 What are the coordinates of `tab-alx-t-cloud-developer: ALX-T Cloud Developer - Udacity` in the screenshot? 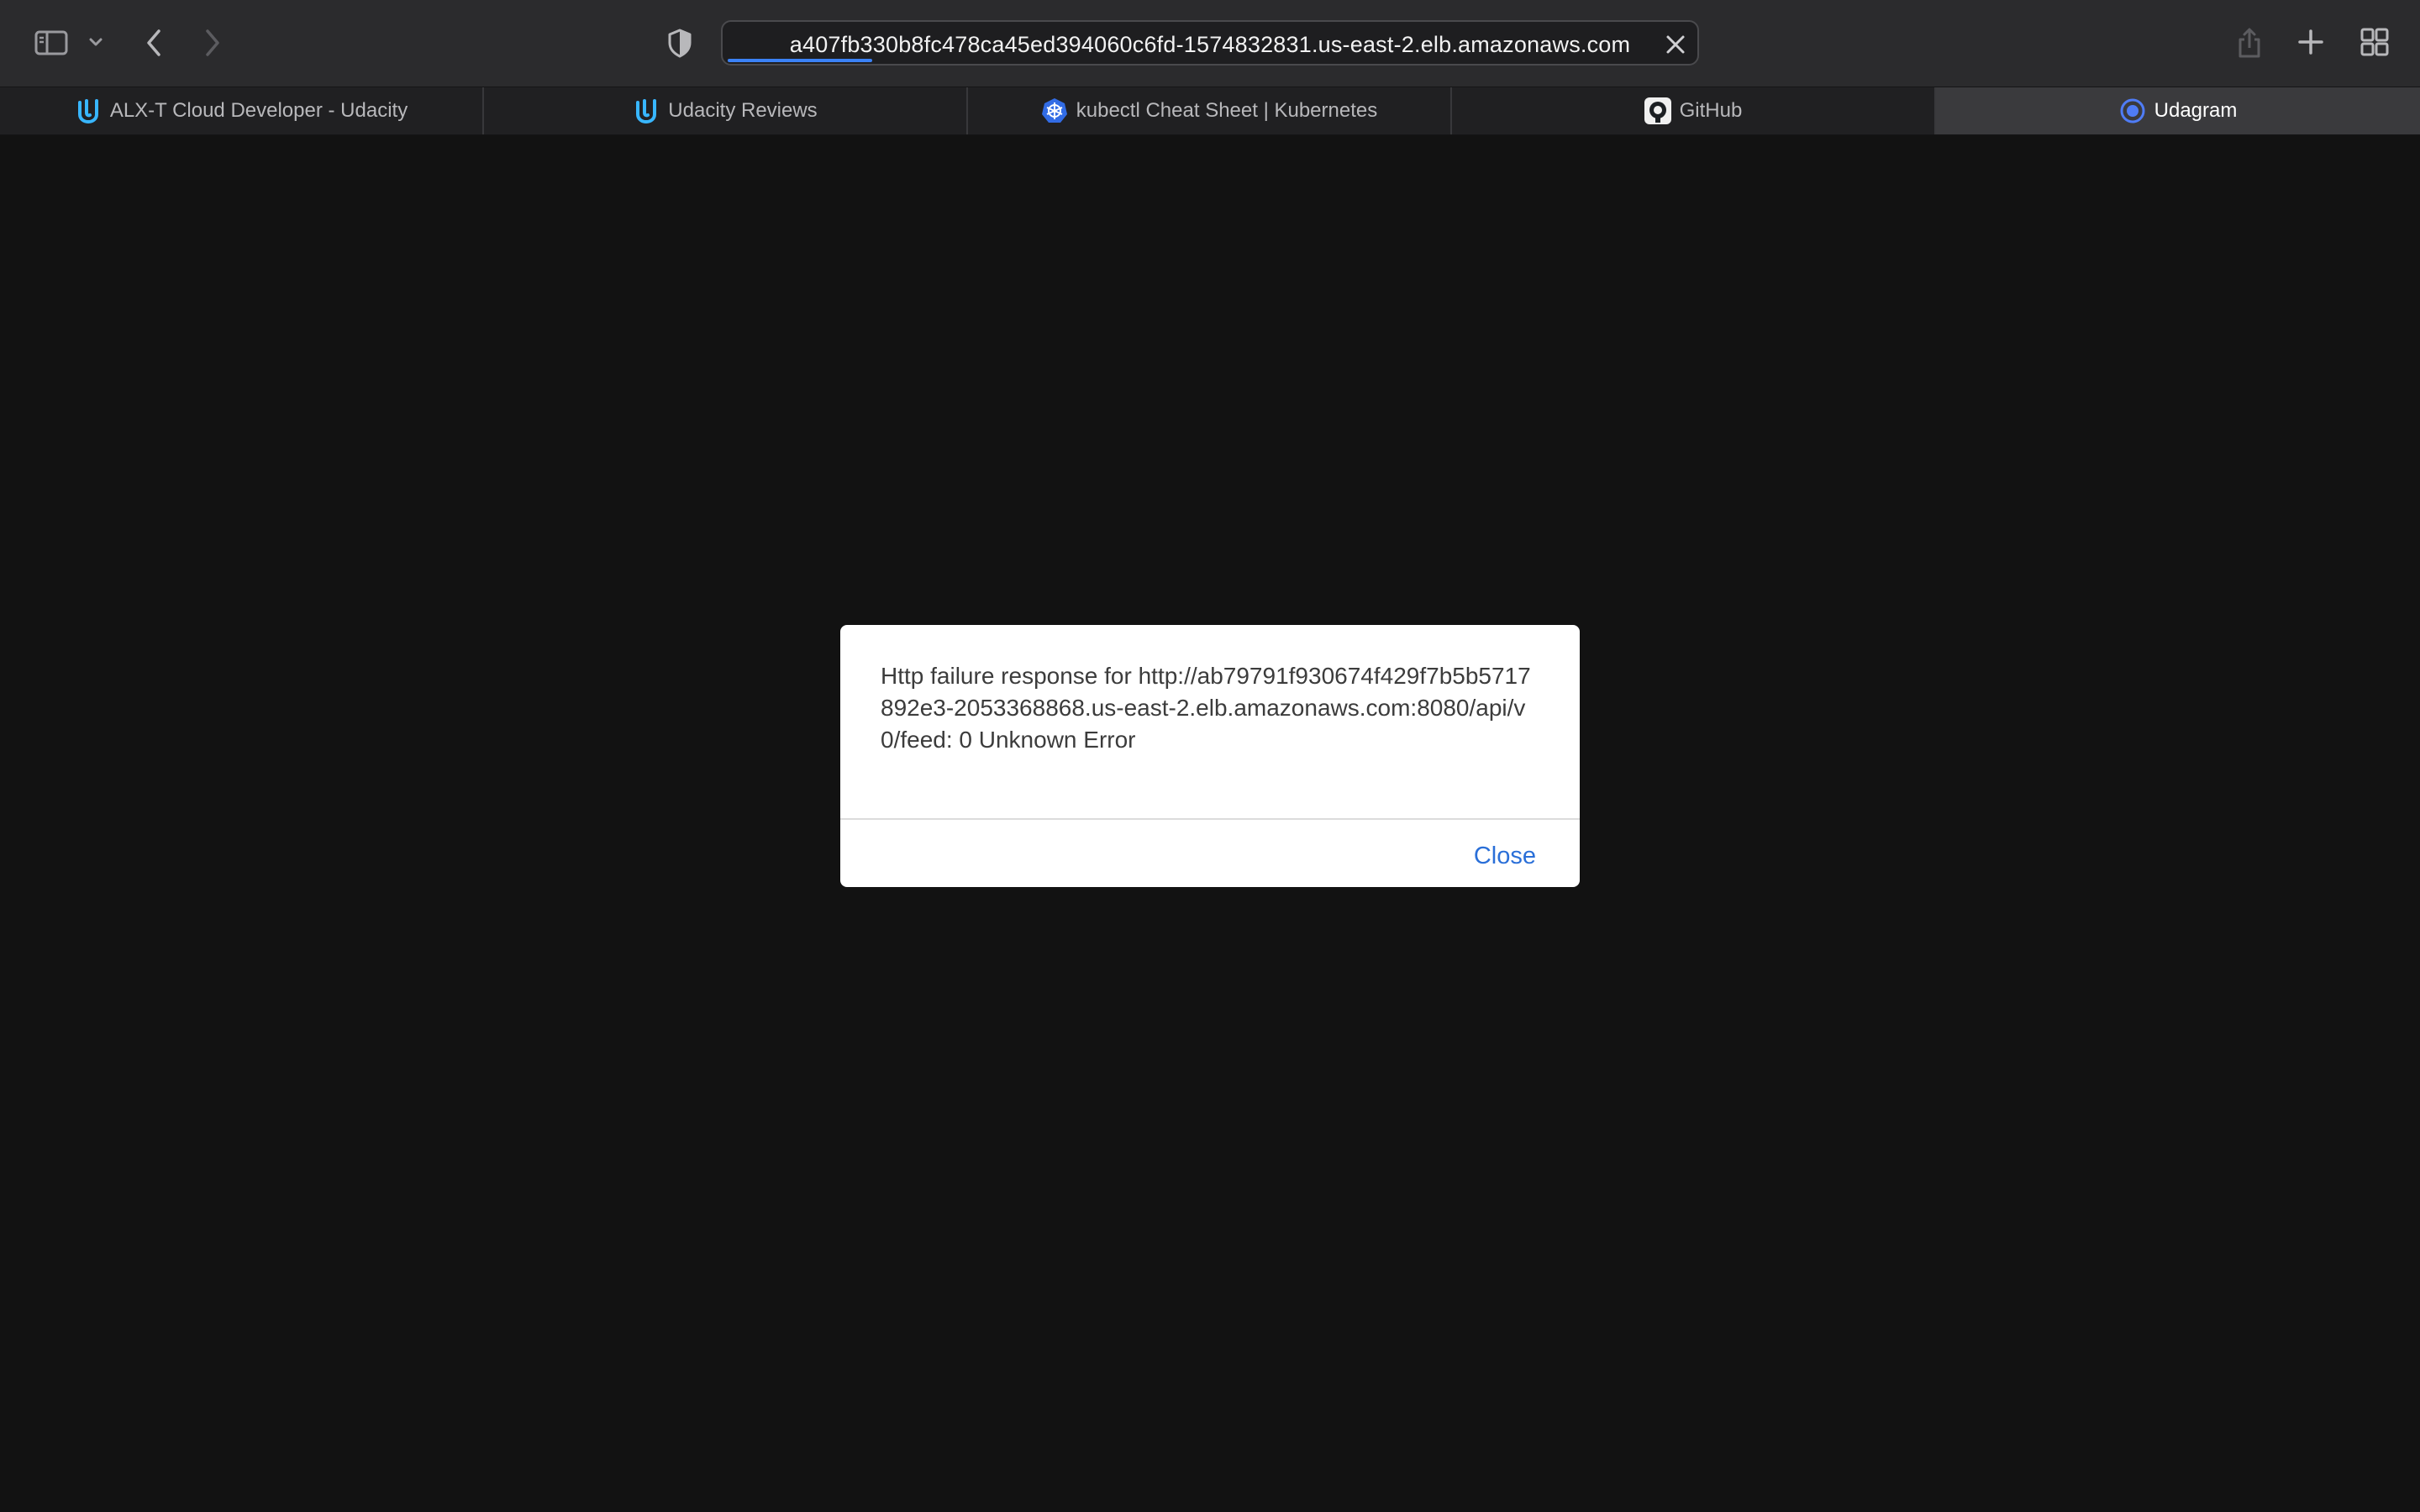 It's located at (242, 110).